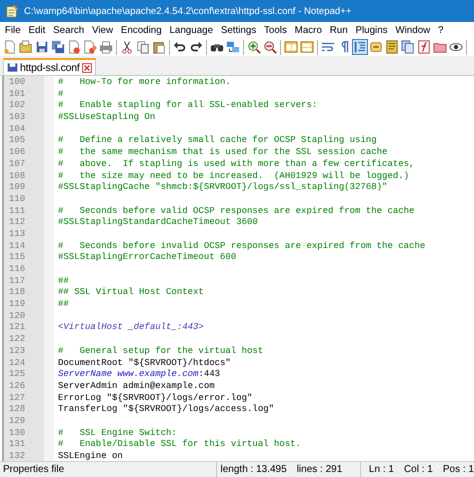 This screenshot has width=474, height=477. What do you see at coordinates (17, 164) in the screenshot?
I see `line-number: 107` at bounding box center [17, 164].